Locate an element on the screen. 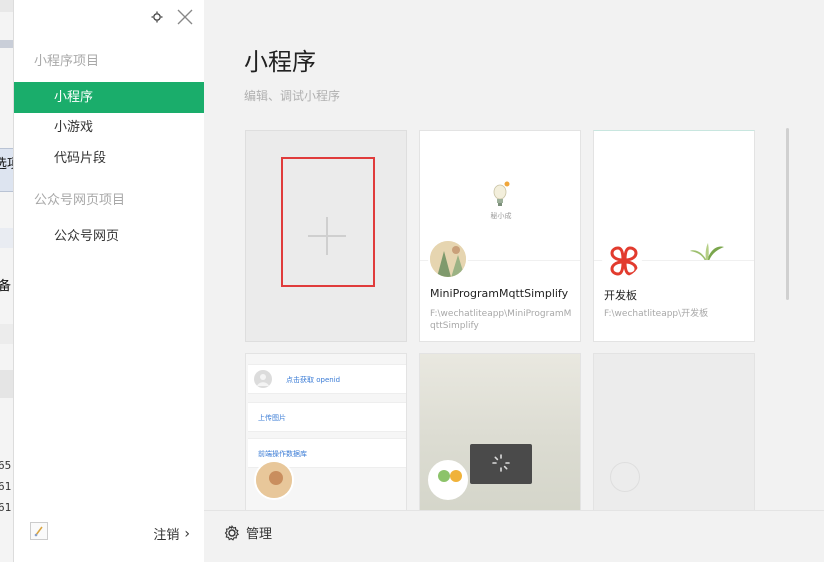  plant-icon is located at coordinates (707, 251).